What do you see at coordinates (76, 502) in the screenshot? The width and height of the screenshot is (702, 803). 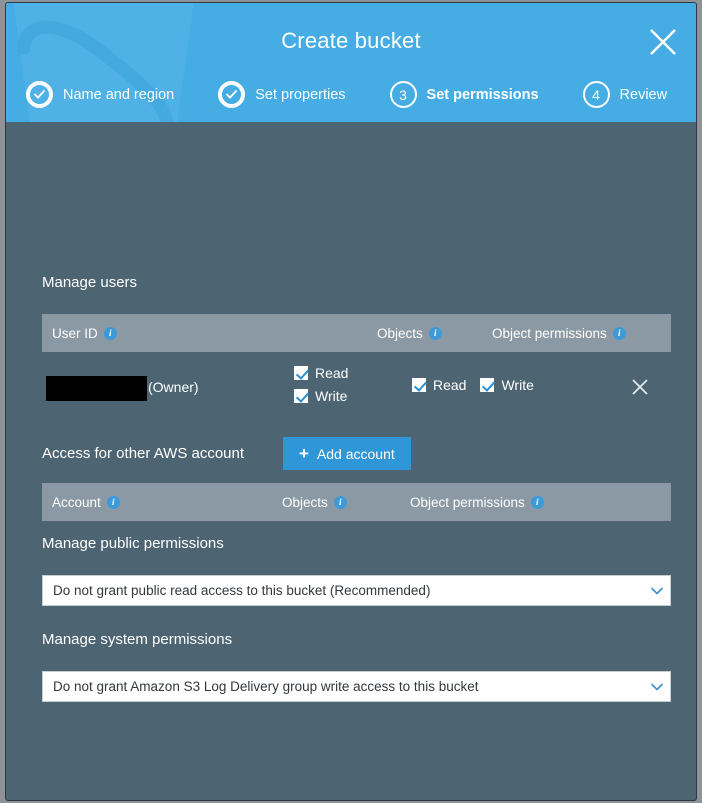 I see `column-header-account-label: Account` at bounding box center [76, 502].